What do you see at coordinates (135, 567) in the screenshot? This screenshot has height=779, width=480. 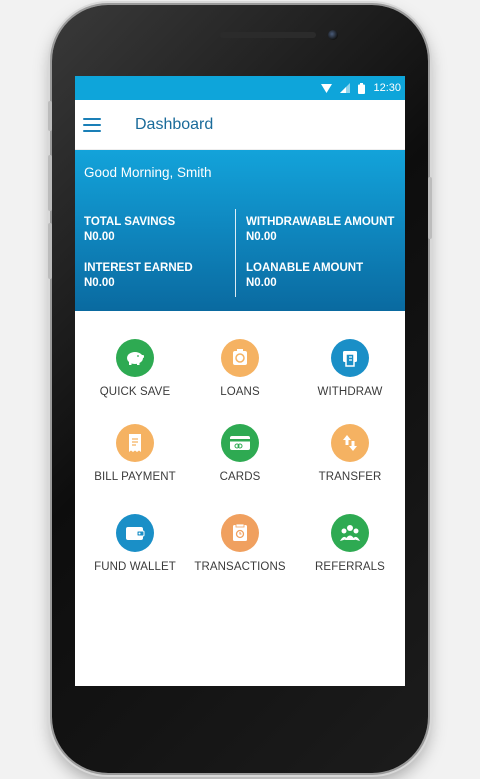 I see `fund-wallet-label: FUND WALLET` at bounding box center [135, 567].